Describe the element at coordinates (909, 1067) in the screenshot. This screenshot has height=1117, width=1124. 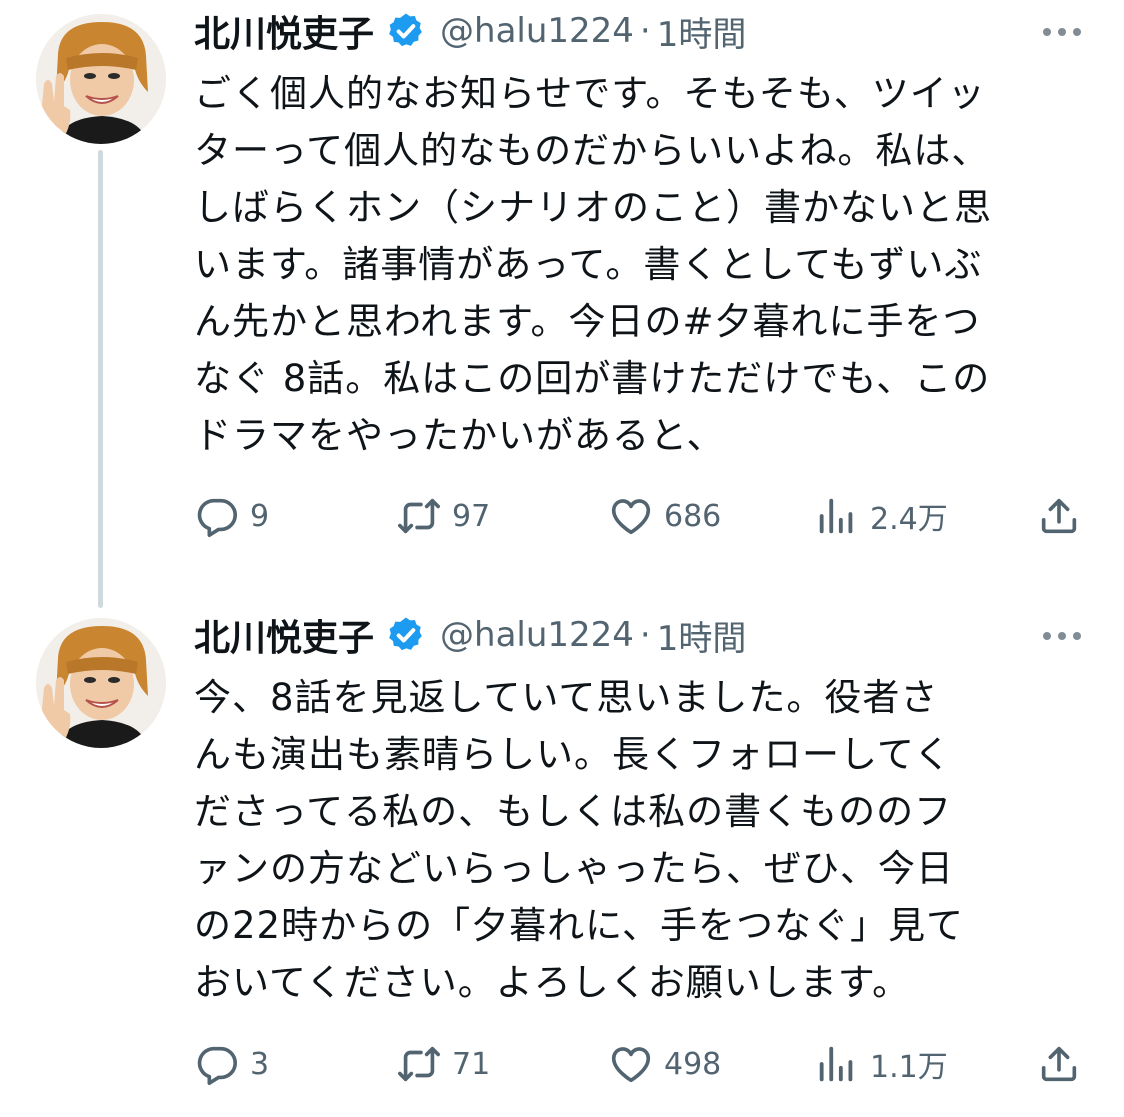
I see `view-count: 1.1万` at that location.